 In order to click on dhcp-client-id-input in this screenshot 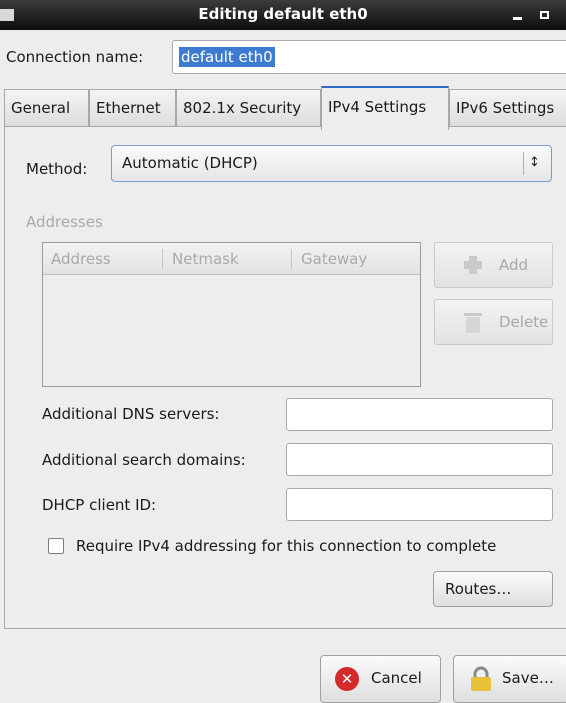, I will do `click(419, 504)`.